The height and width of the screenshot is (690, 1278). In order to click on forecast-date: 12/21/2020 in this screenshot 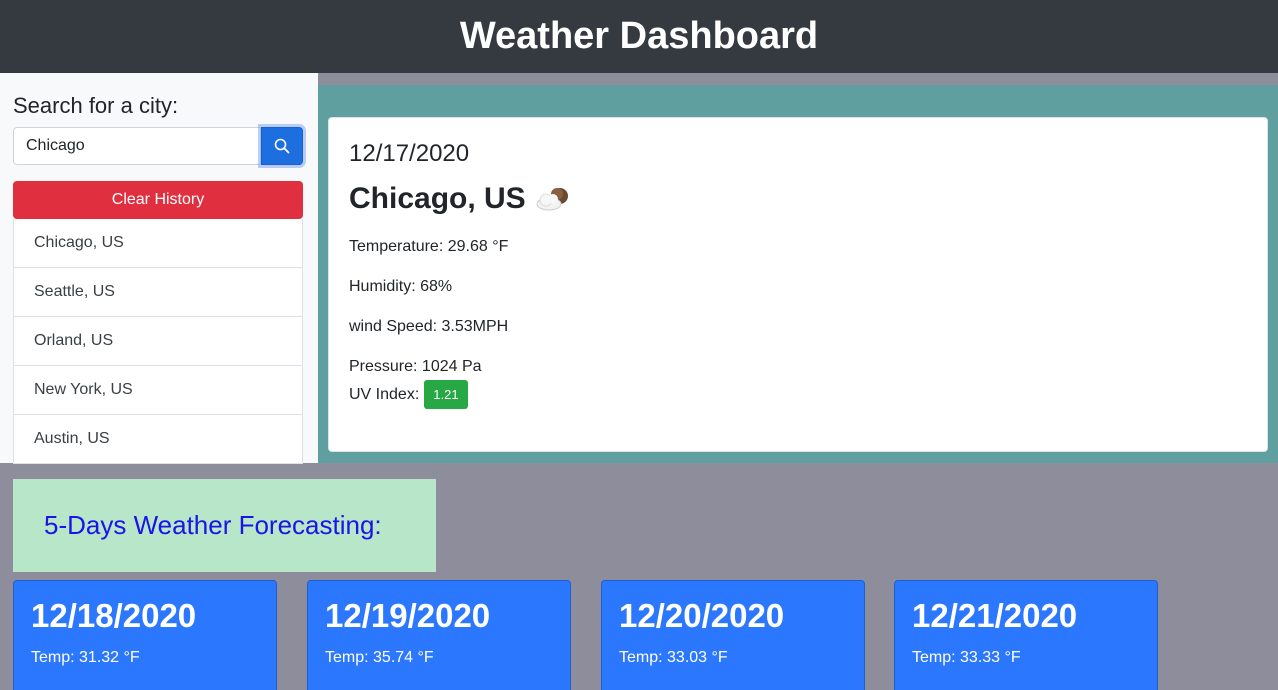, I will do `click(995, 615)`.